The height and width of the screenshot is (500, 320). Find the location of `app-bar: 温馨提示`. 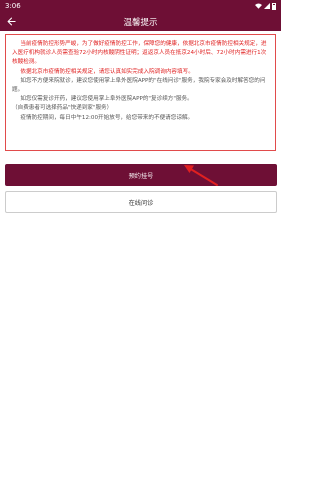

app-bar: 温馨提示 is located at coordinates (140, 21).